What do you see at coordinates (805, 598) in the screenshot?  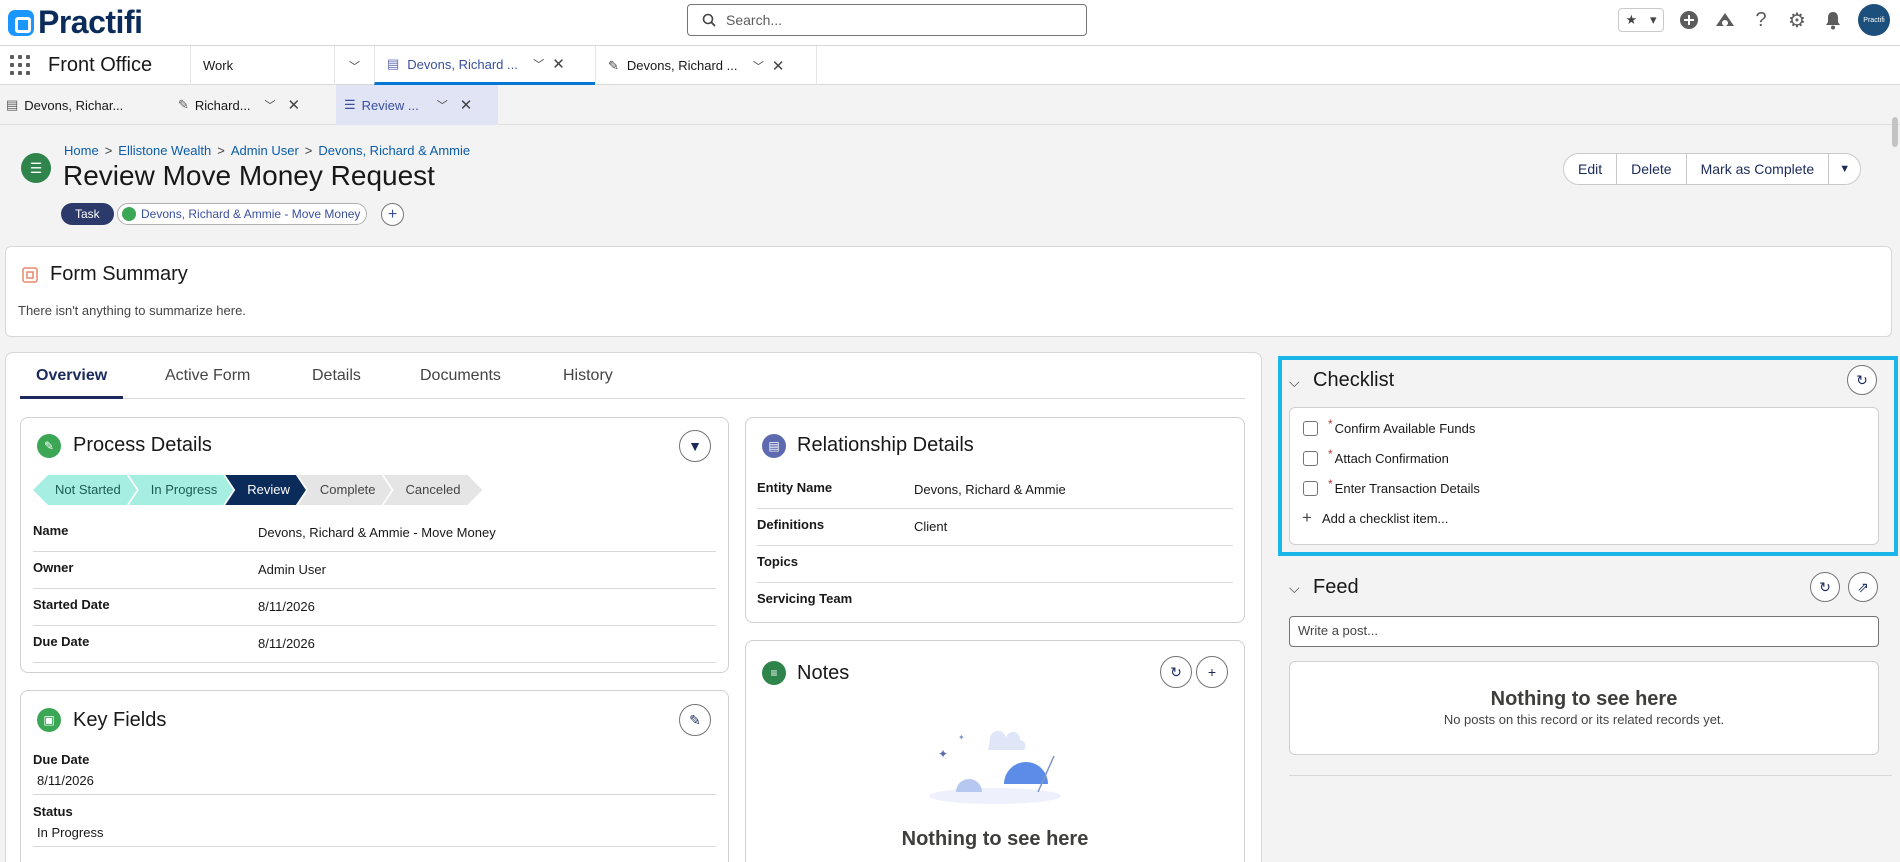 I see `field-row-servicing-team: Servicing Team` at bounding box center [805, 598].